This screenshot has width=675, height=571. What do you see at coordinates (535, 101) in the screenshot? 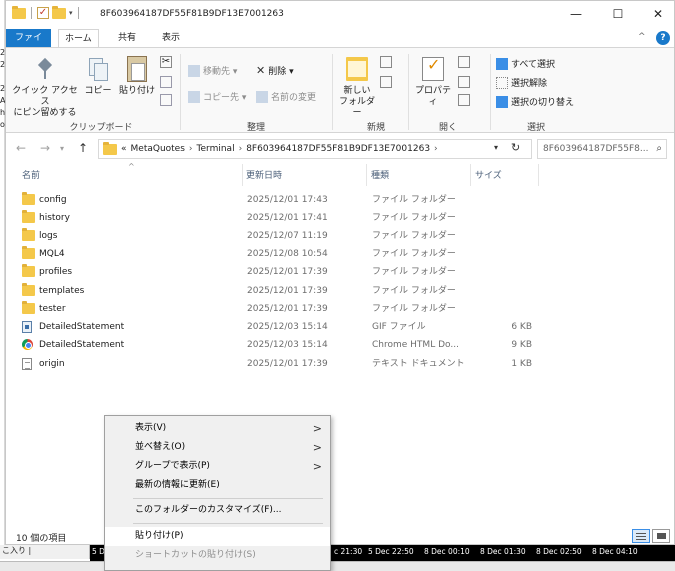
I see `invert-selection-button: 選択の切り替え` at bounding box center [535, 101].